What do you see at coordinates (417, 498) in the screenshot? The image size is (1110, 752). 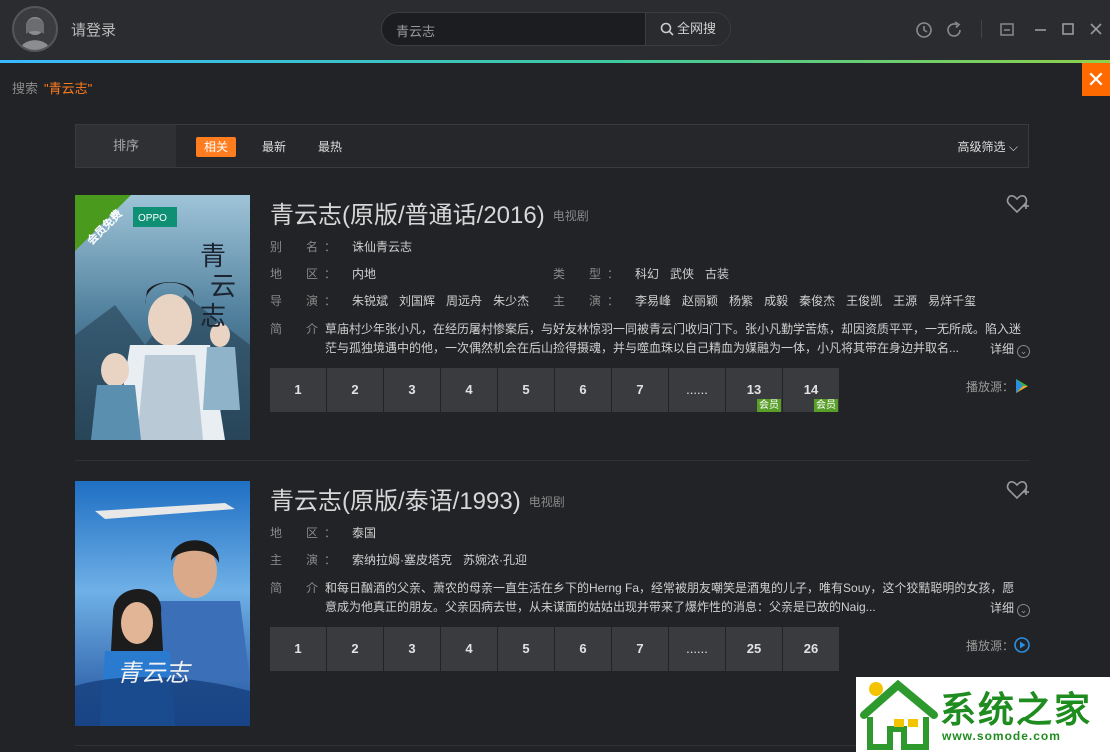 I see `result-title: 青云志(原版/泰语/1993) 电视剧` at bounding box center [417, 498].